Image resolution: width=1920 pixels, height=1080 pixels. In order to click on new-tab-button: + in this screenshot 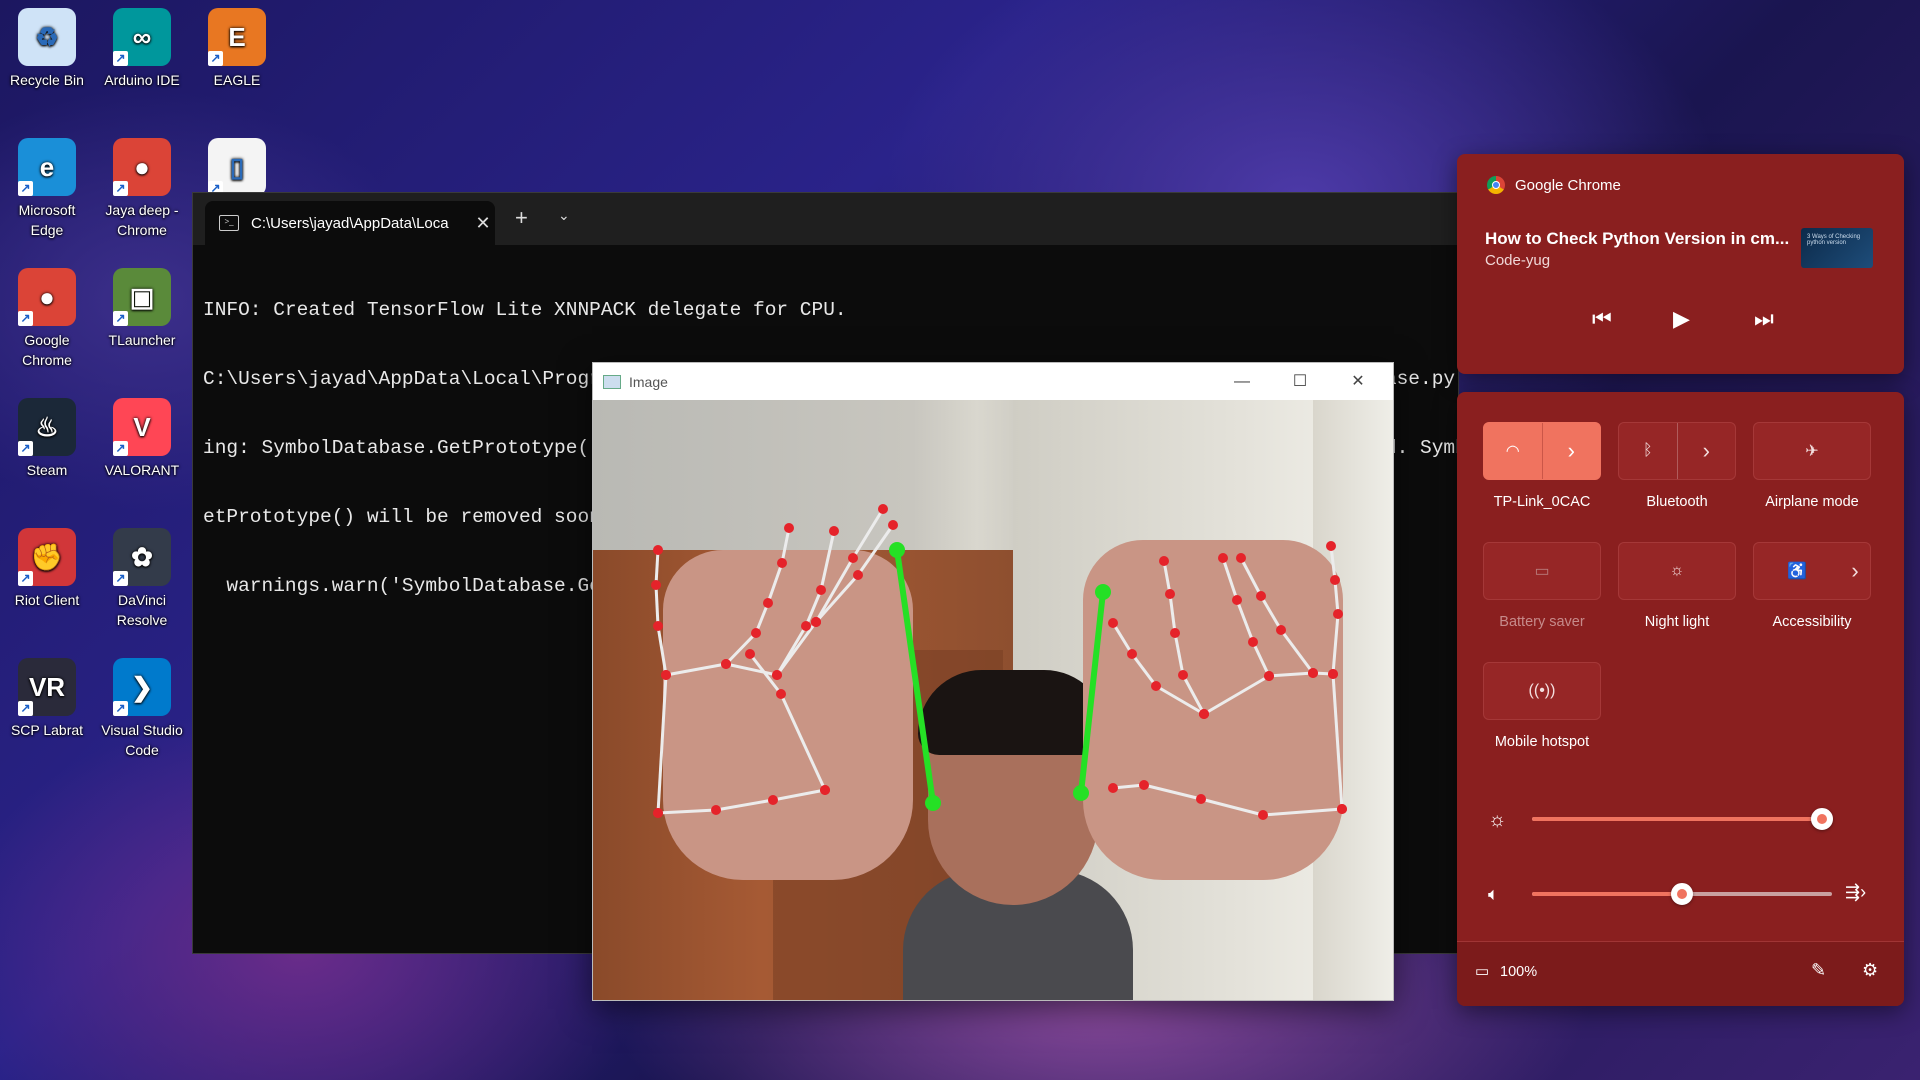, I will do `click(521, 218)`.